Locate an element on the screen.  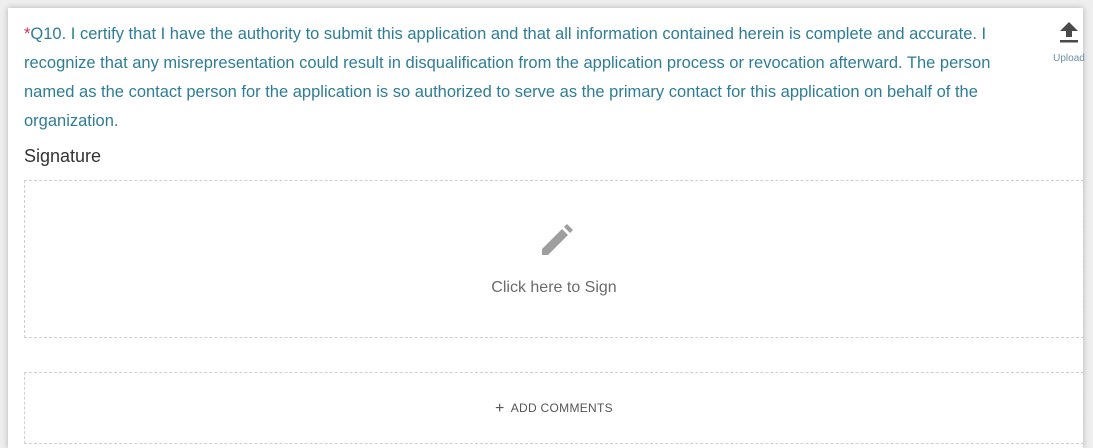
upload-label: Upload is located at coordinates (1069, 58).